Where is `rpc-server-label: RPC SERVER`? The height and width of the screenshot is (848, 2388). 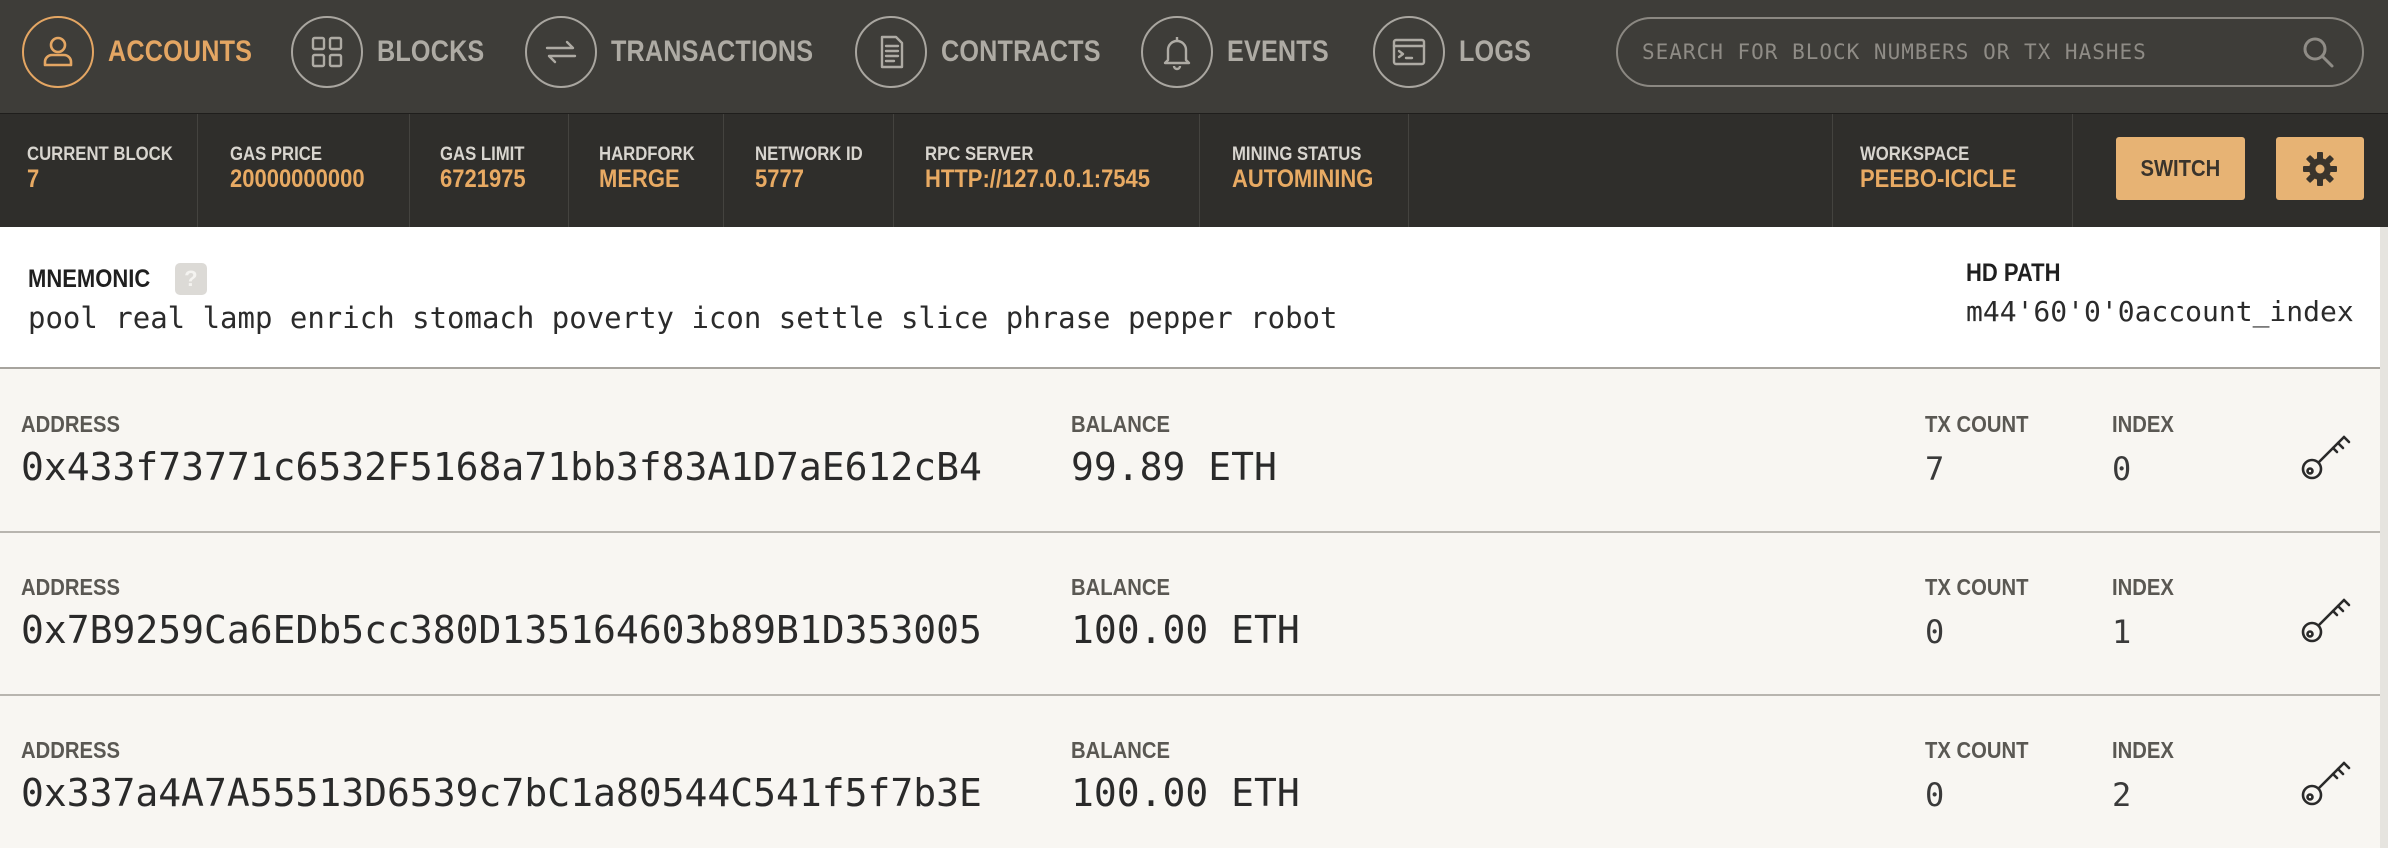 rpc-server-label: RPC SERVER is located at coordinates (979, 154).